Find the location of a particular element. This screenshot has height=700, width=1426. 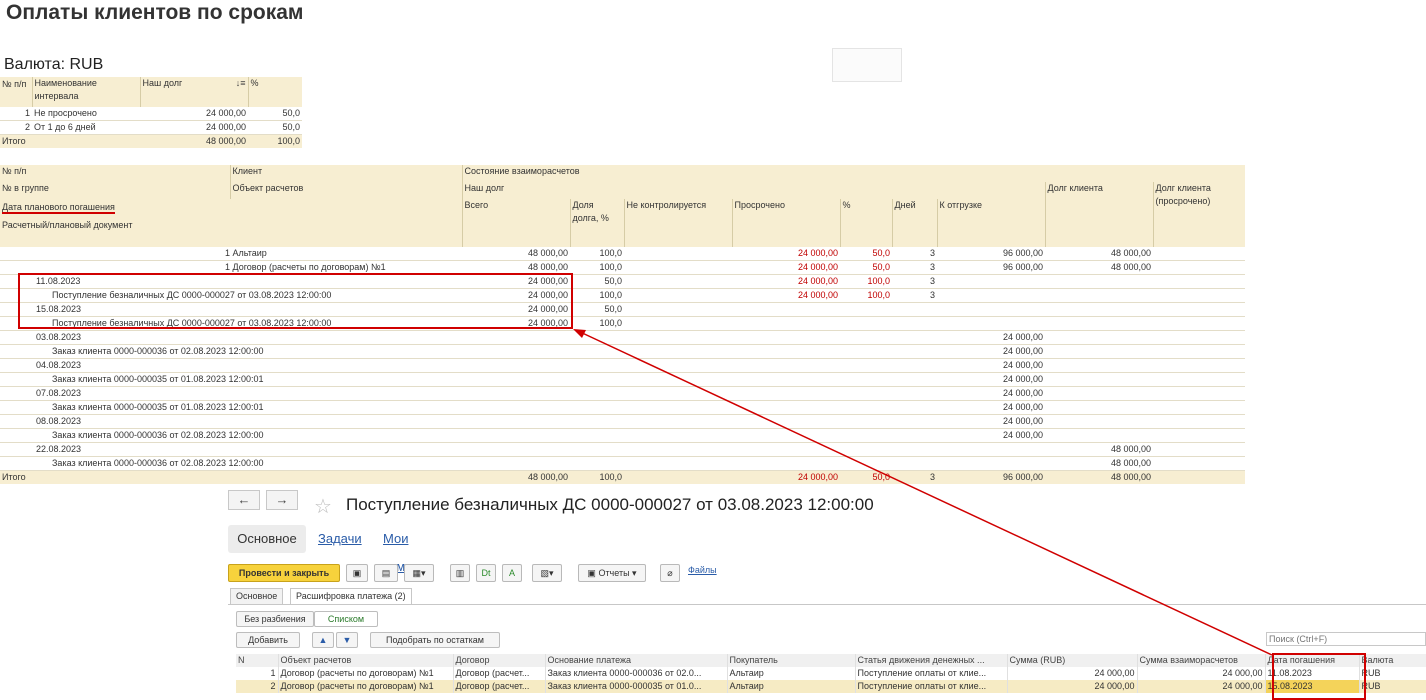

arrow-head is located at coordinates (579, 333).